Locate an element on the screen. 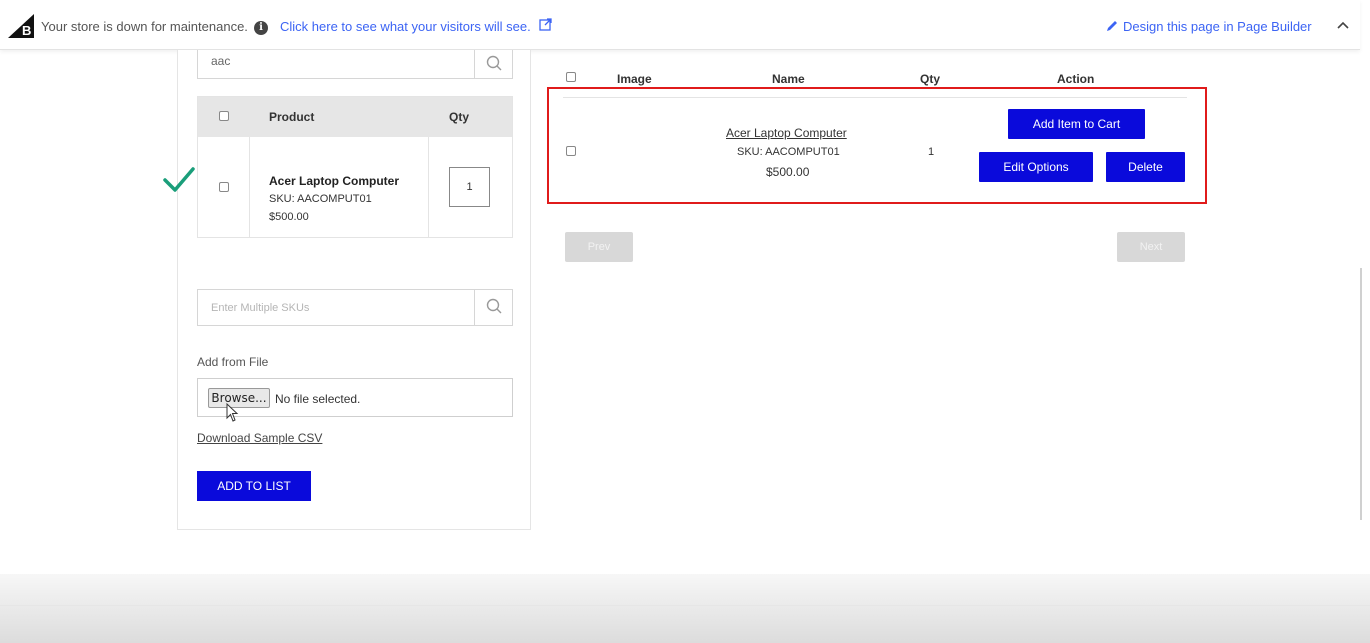  column-header-name: Name is located at coordinates (788, 79).